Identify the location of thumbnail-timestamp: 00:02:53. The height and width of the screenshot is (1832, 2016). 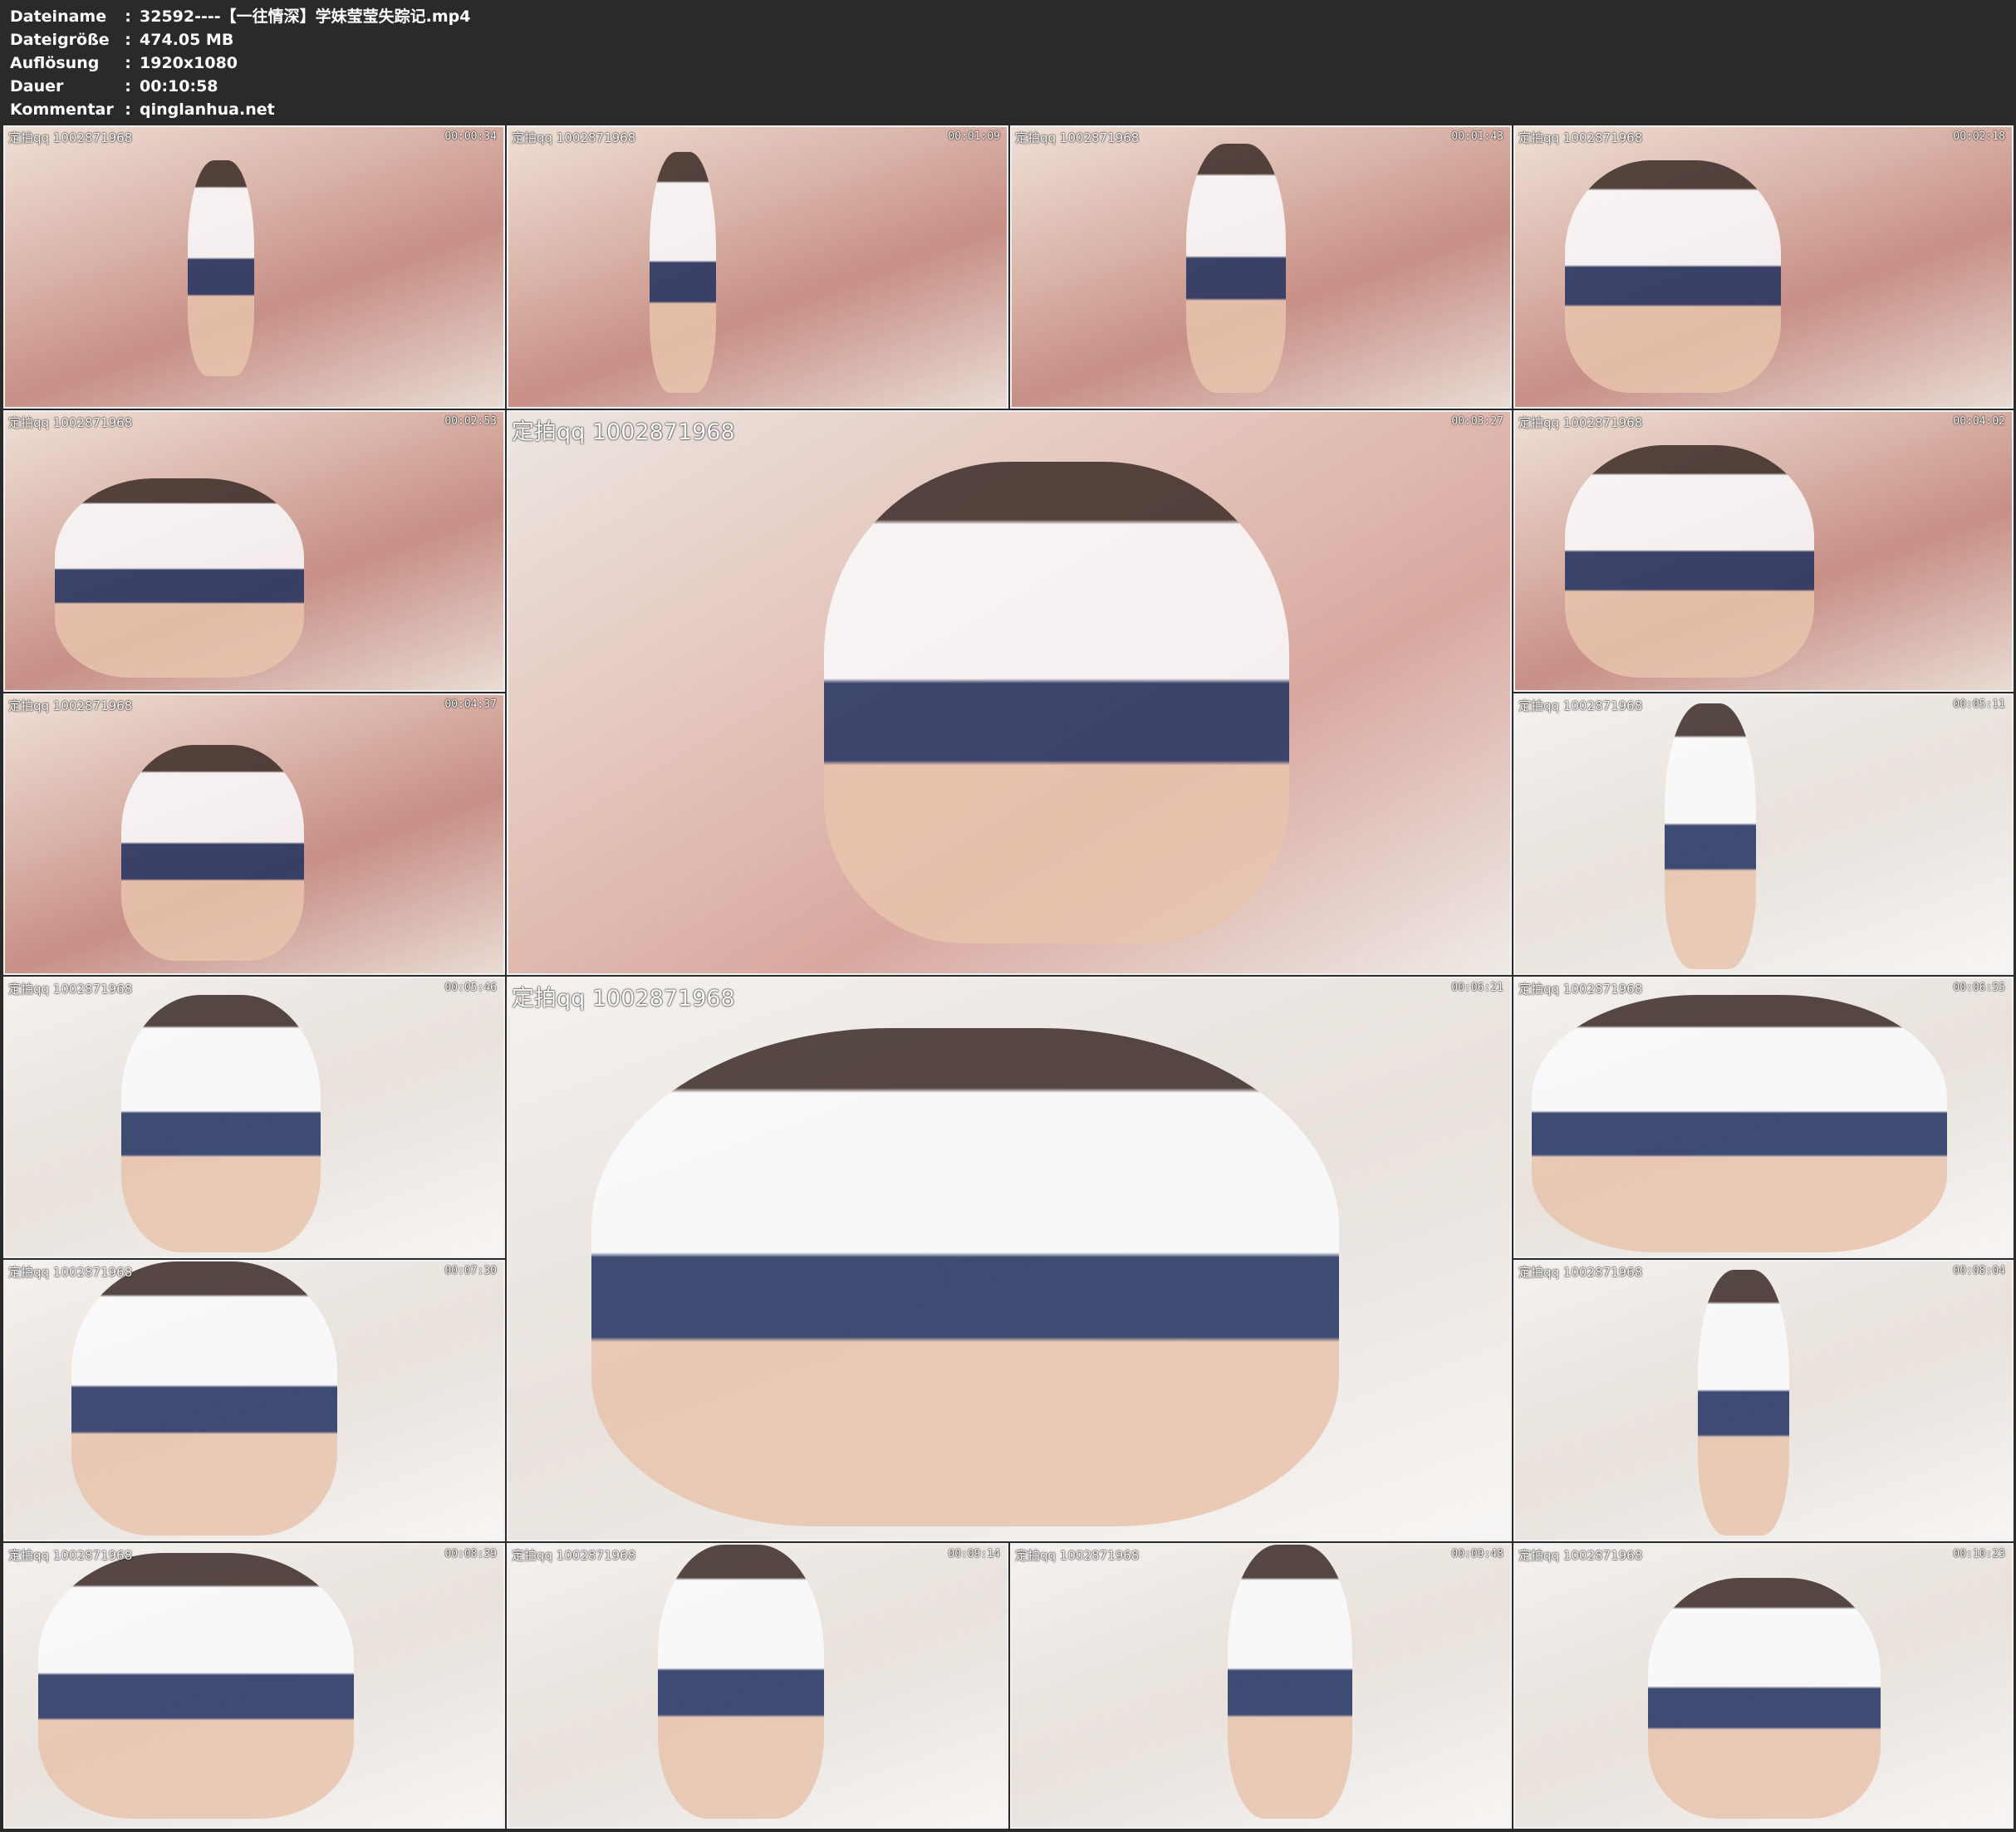
(470, 421).